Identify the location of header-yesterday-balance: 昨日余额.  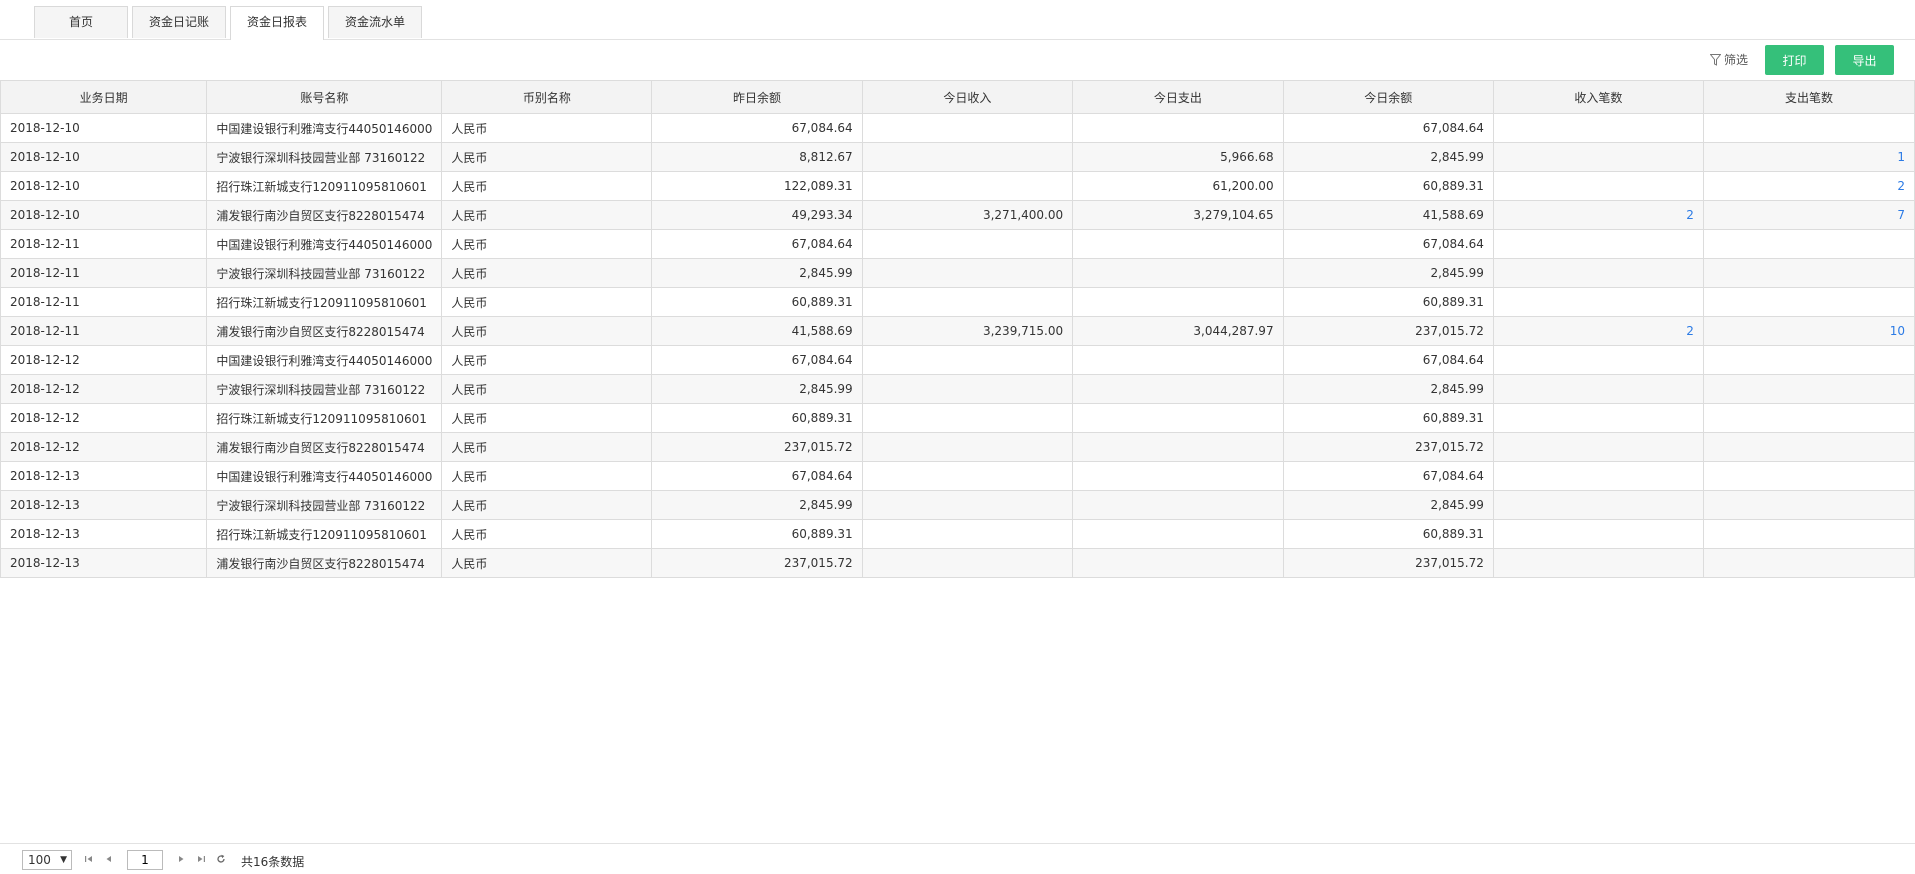
(757, 97).